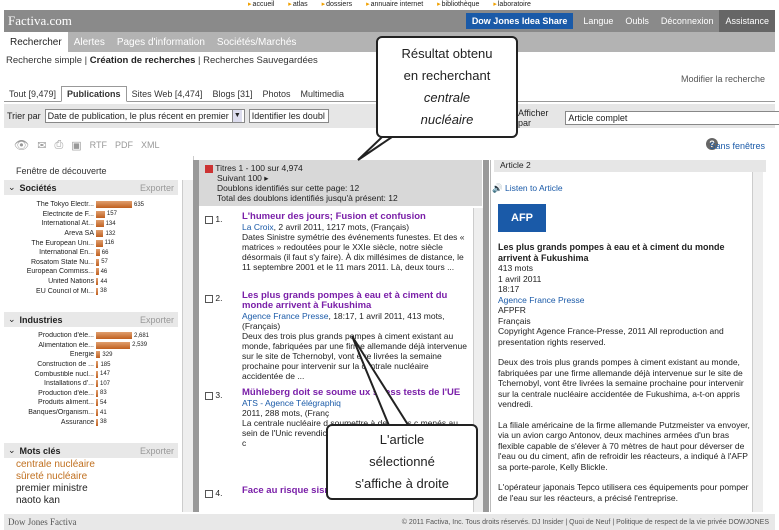  What do you see at coordinates (42, 522) in the screenshot?
I see `footer-brand: Dow Jones Factiva` at bounding box center [42, 522].